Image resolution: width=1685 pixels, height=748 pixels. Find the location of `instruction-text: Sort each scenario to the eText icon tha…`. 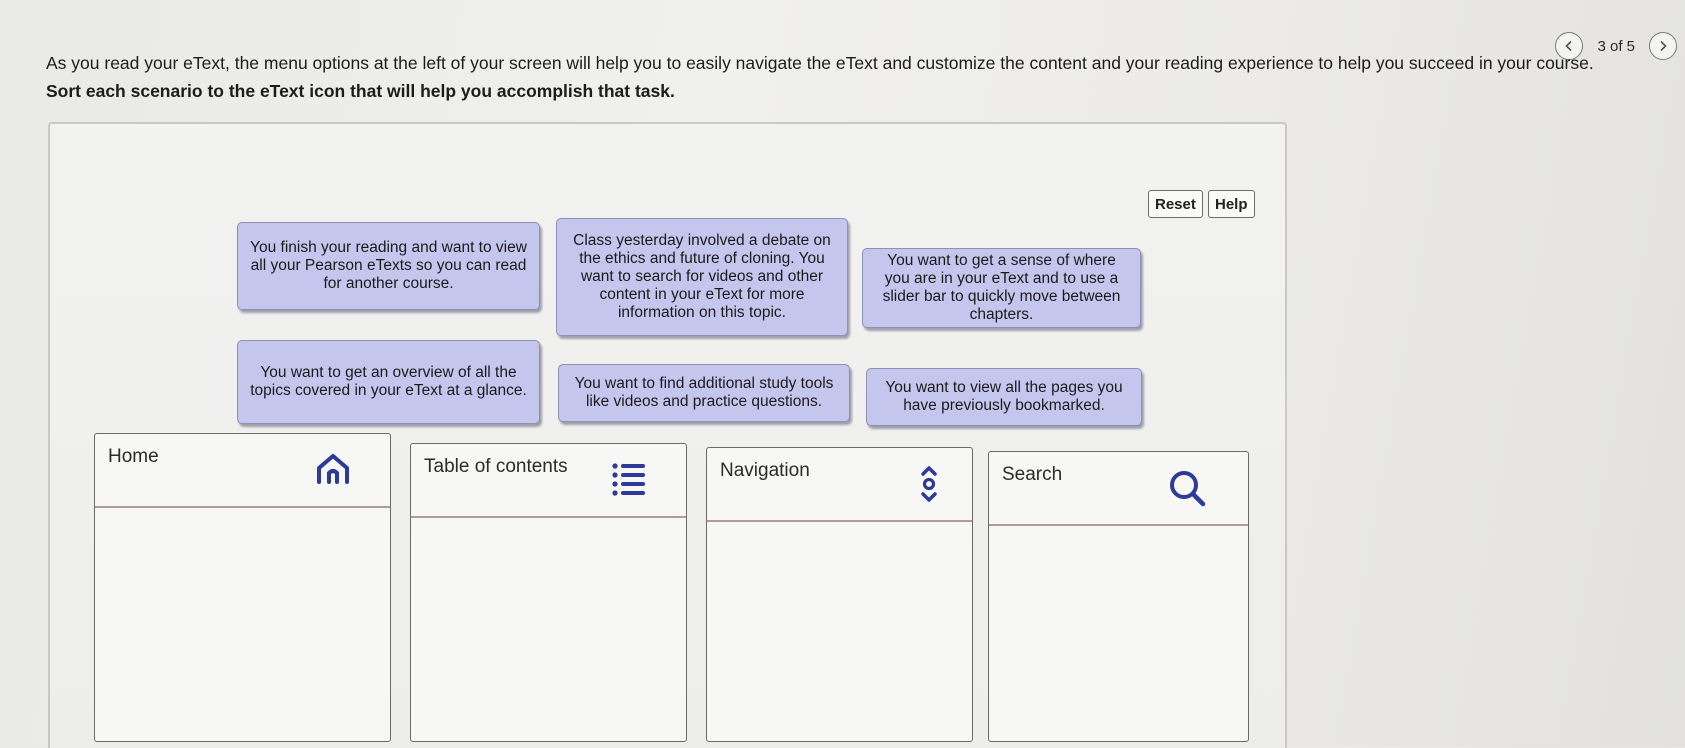

instruction-text: Sort each scenario to the eText icon tha… is located at coordinates (360, 91).